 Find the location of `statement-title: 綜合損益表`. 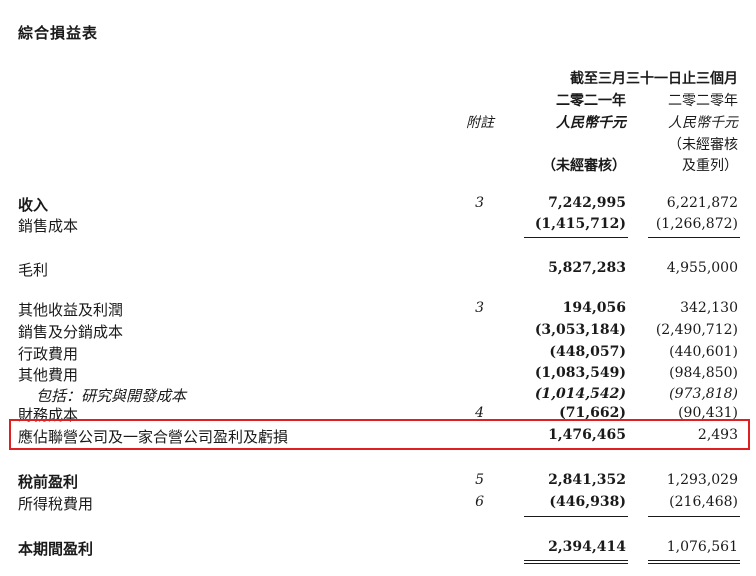

statement-title: 綜合損益表 is located at coordinates (58, 33).